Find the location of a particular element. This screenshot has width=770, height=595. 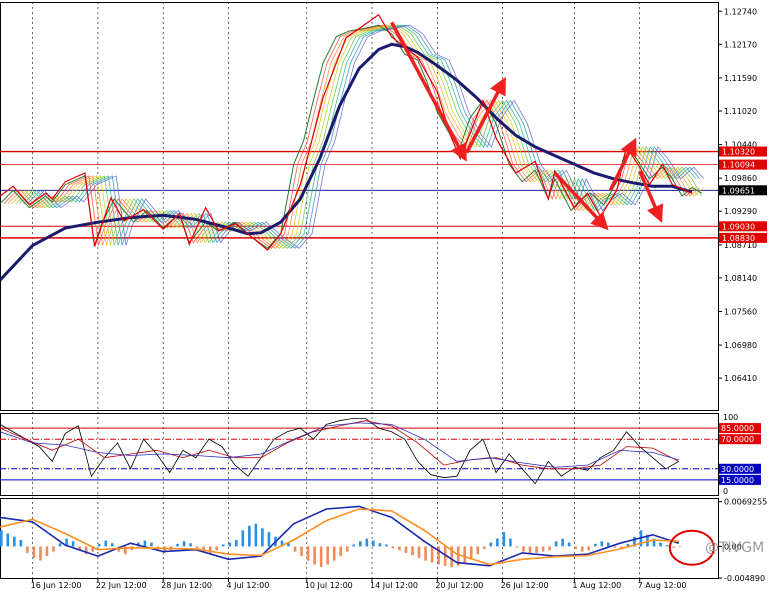

price-label: 1.09651 is located at coordinates (738, 190).